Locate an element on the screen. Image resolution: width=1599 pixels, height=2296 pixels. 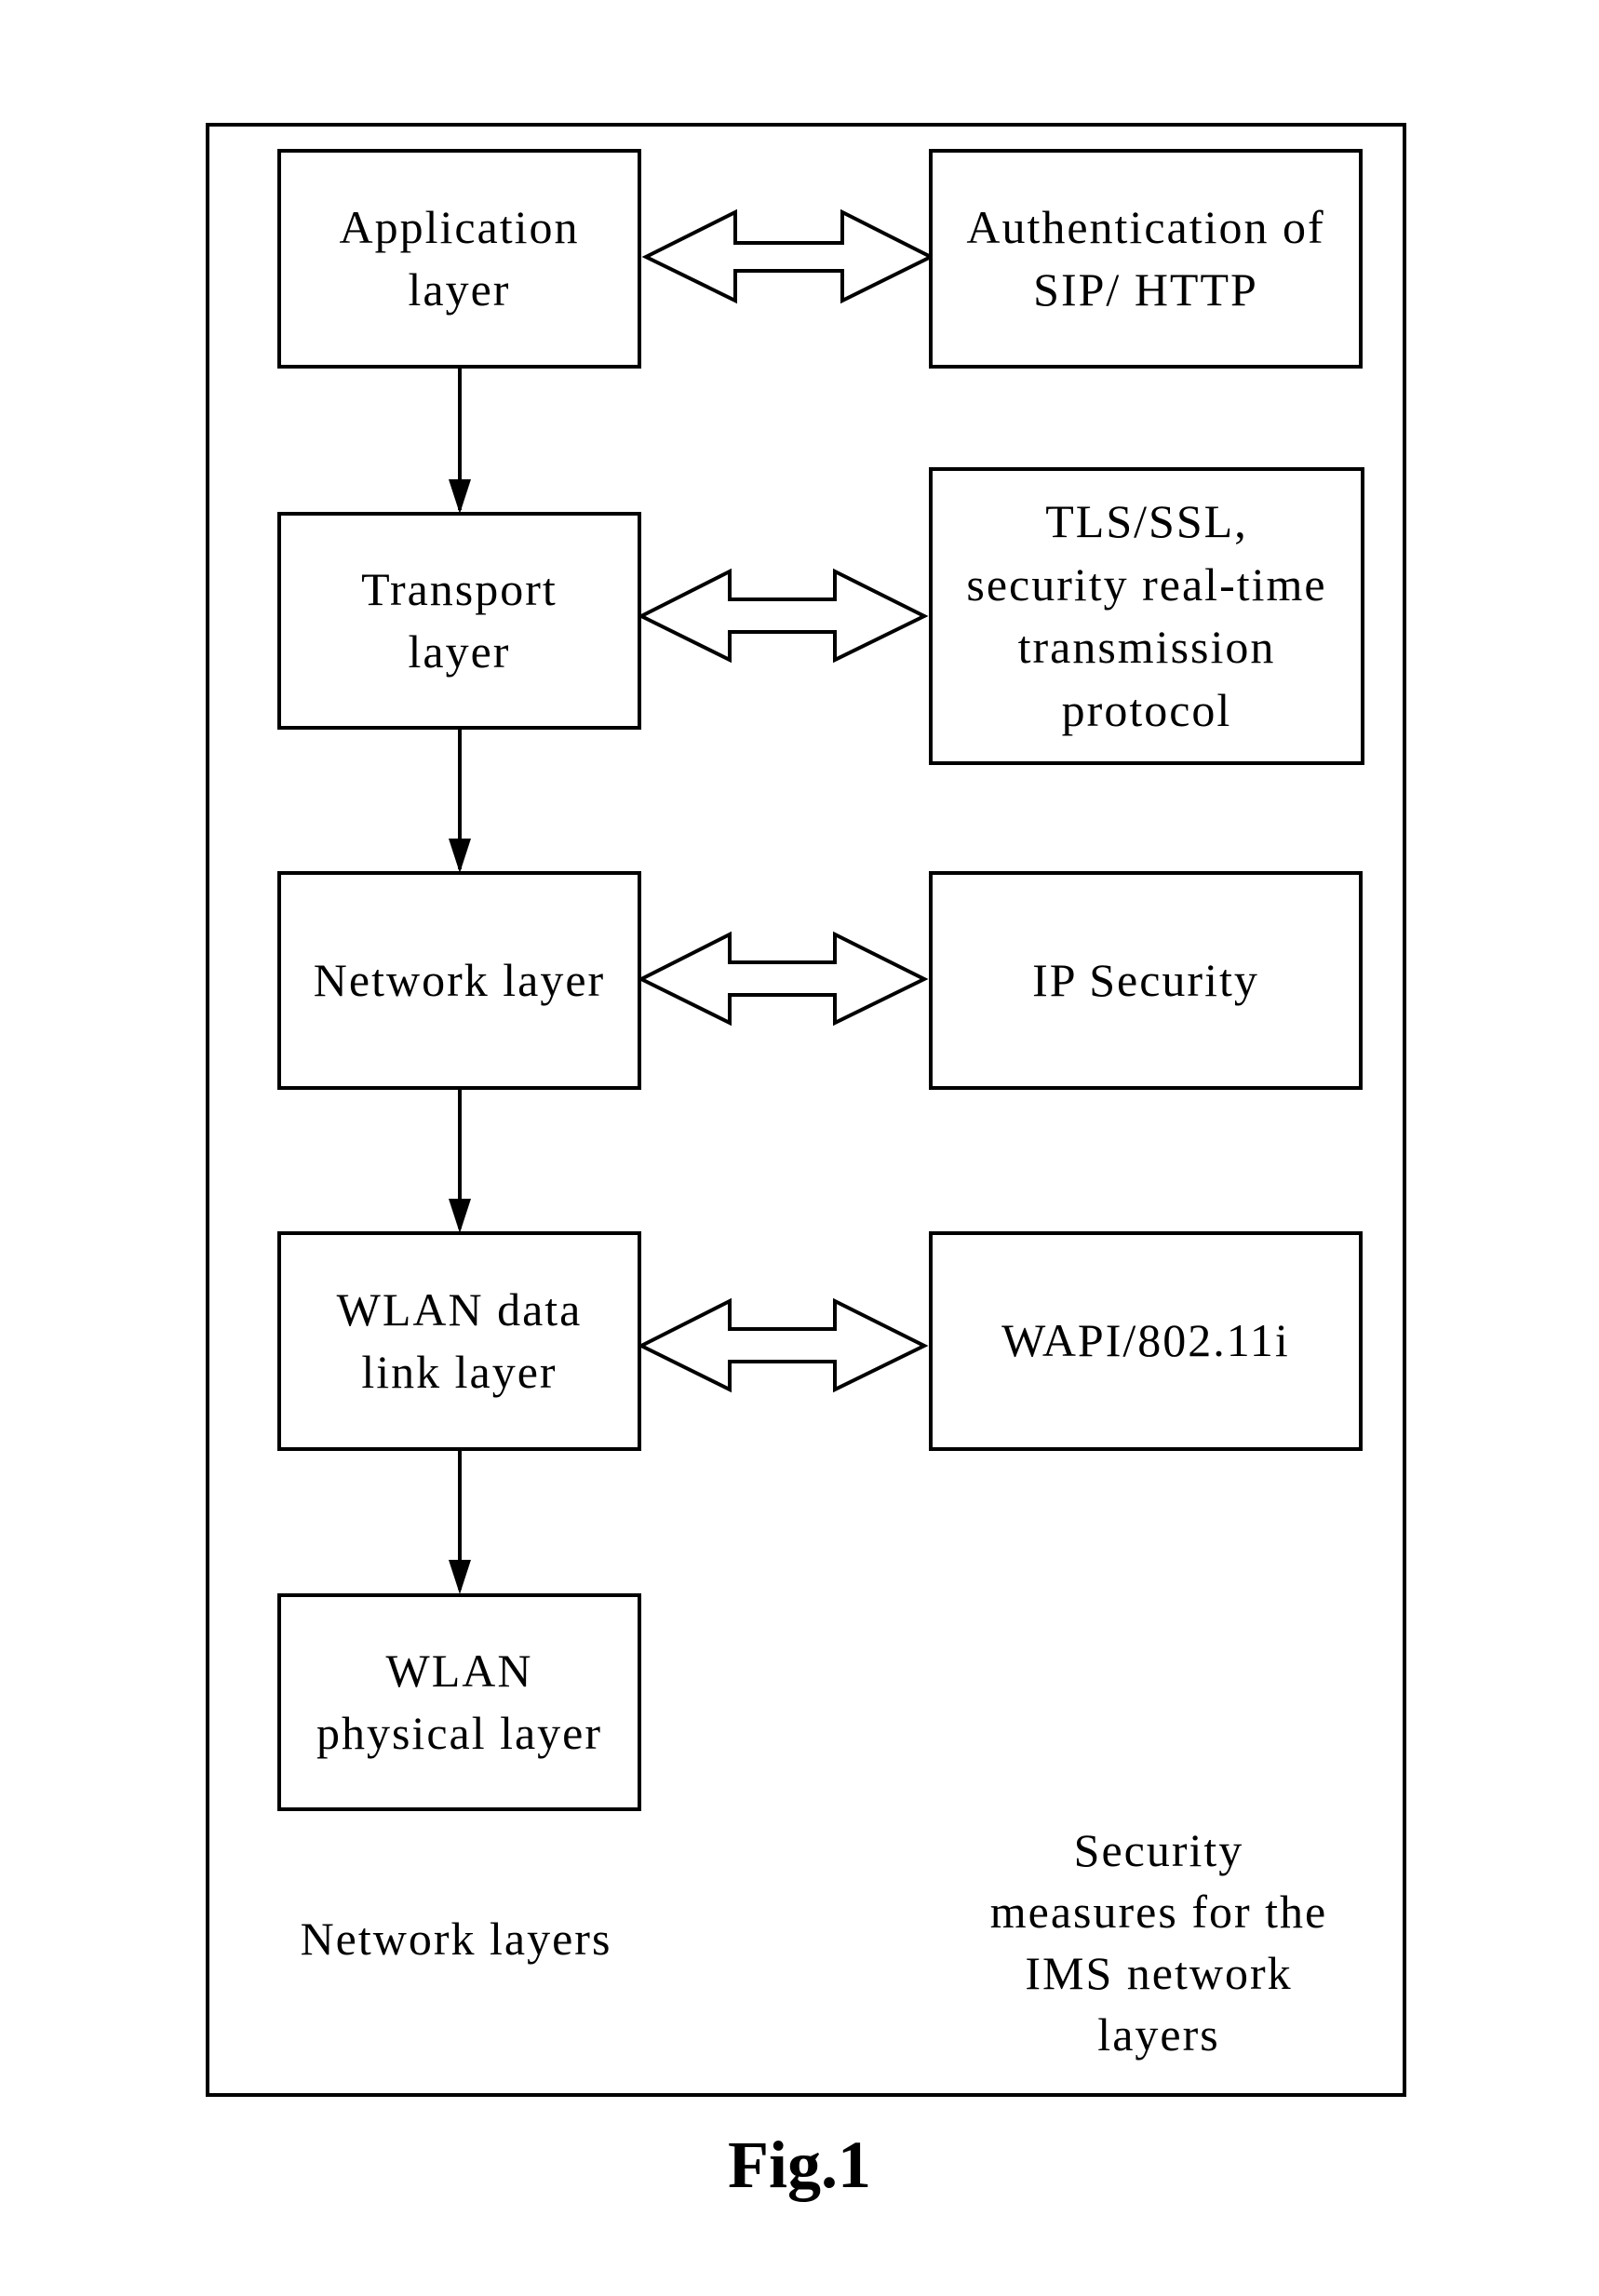
security-box-wapi: WAPI/802.11i is located at coordinates (1146, 1341).